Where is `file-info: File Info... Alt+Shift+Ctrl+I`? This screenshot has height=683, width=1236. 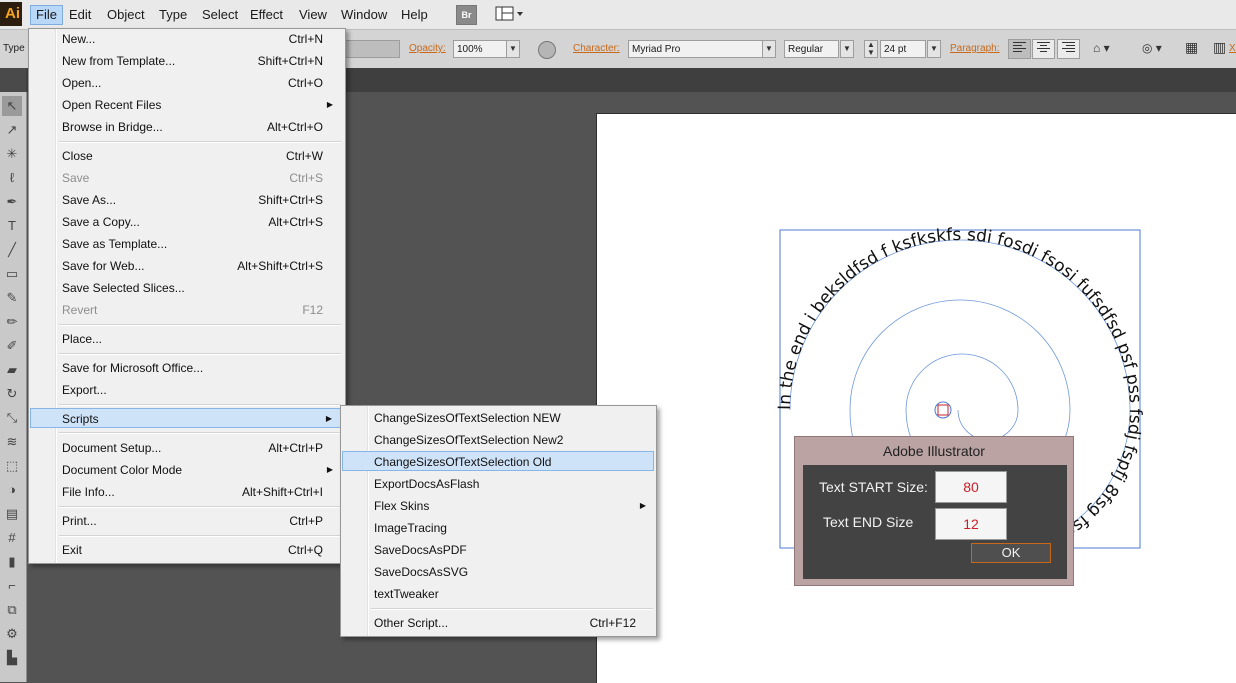
file-info: File Info... Alt+Shift+Ctrl+I is located at coordinates (186, 492).